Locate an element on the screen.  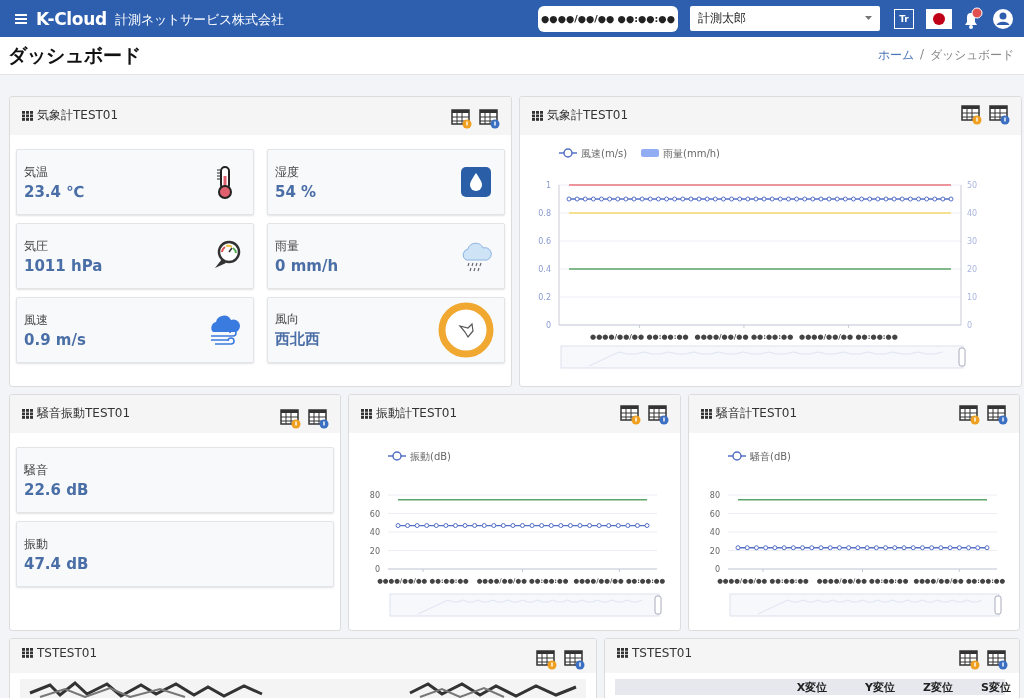
axis-label: 0.8 is located at coordinates (544, 213).